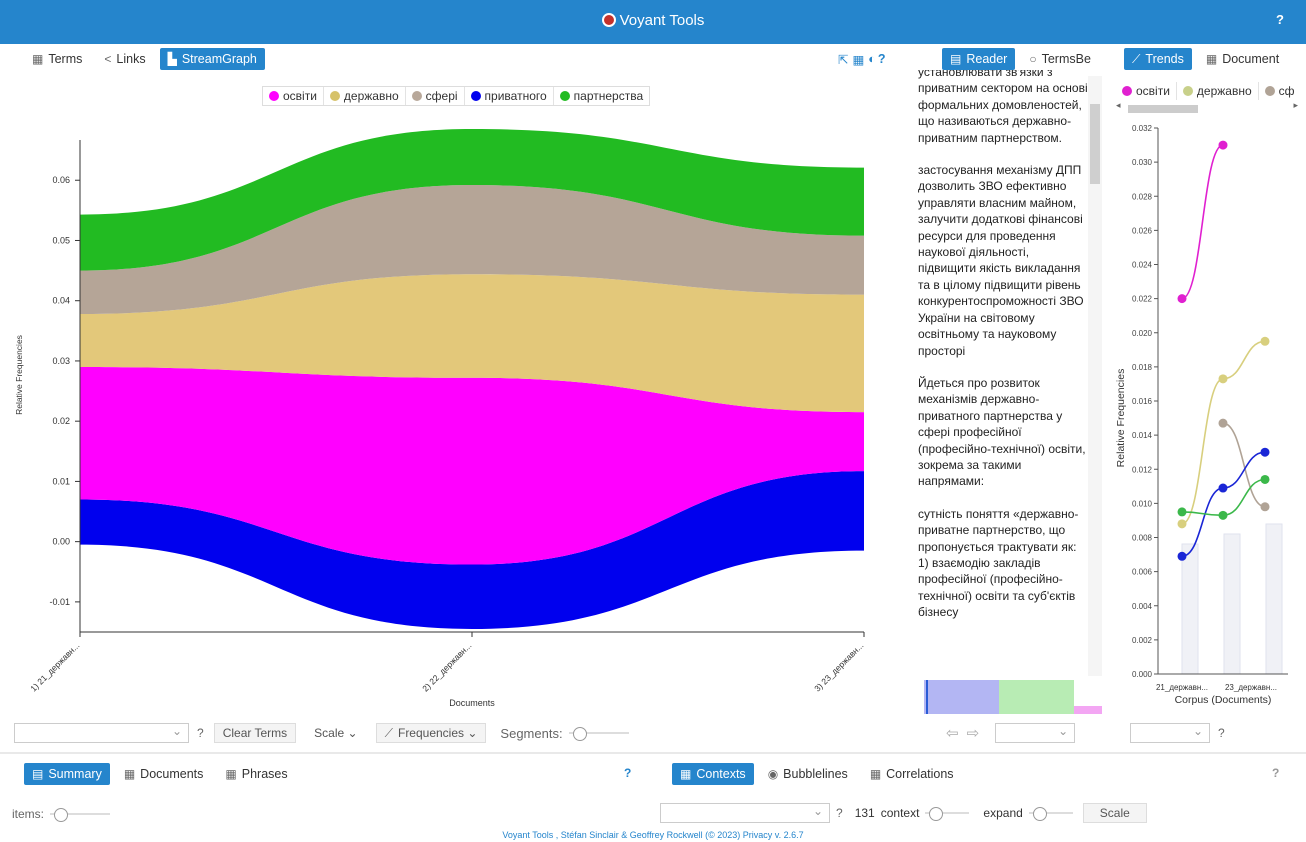  I want to click on legend-label: партнерства, so click(608, 96).